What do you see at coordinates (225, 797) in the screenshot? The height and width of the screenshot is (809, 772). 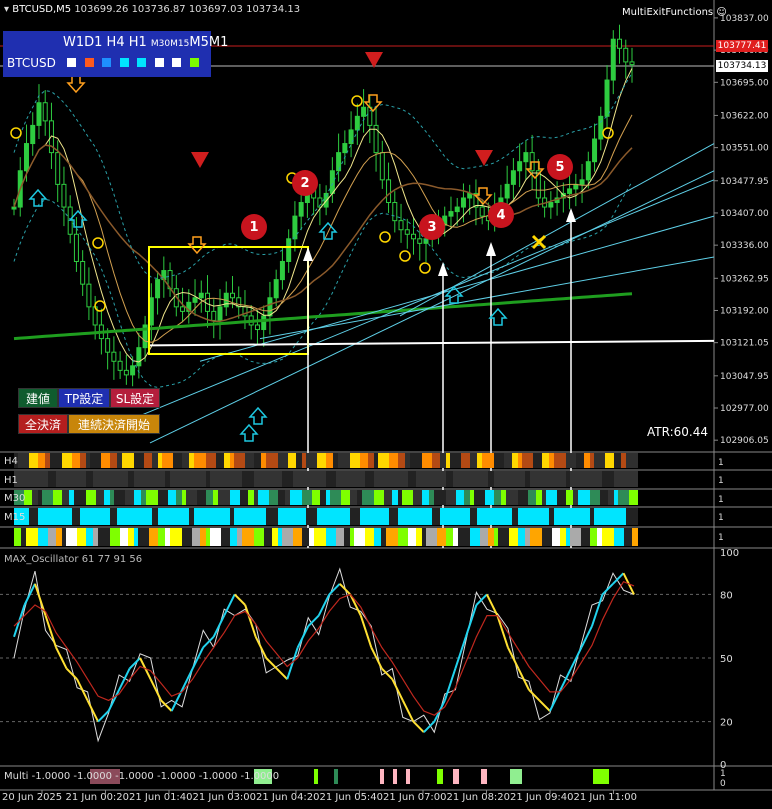 I see `time-axis-label: 21 Jun 03:00` at bounding box center [225, 797].